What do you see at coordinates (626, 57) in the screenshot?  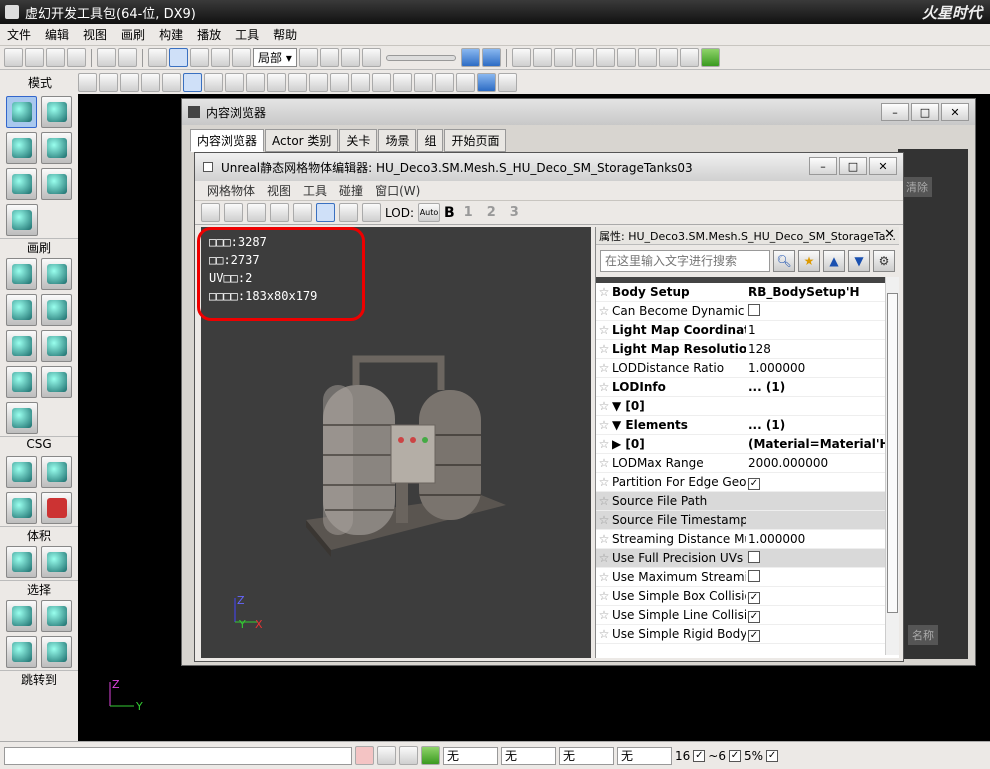 I see `lightbulb-icon` at bounding box center [626, 57].